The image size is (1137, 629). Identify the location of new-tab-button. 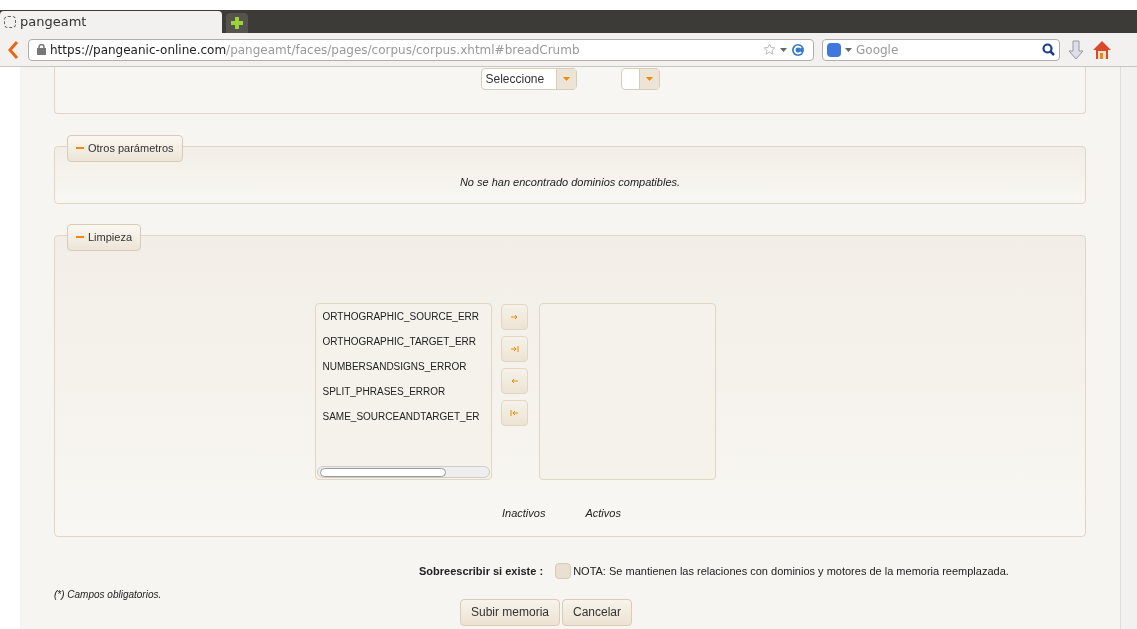
(237, 23).